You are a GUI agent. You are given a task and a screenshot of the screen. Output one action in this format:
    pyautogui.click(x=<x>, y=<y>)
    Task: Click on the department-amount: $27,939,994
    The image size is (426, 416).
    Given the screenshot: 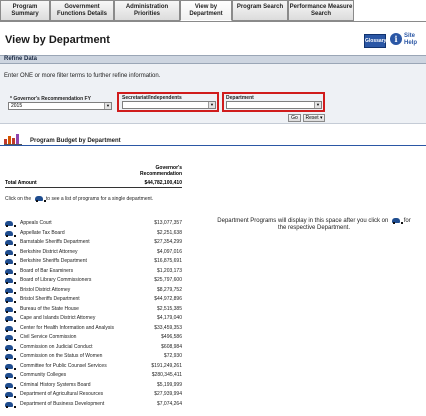 What is the action you would take?
    pyautogui.click(x=168, y=394)
    